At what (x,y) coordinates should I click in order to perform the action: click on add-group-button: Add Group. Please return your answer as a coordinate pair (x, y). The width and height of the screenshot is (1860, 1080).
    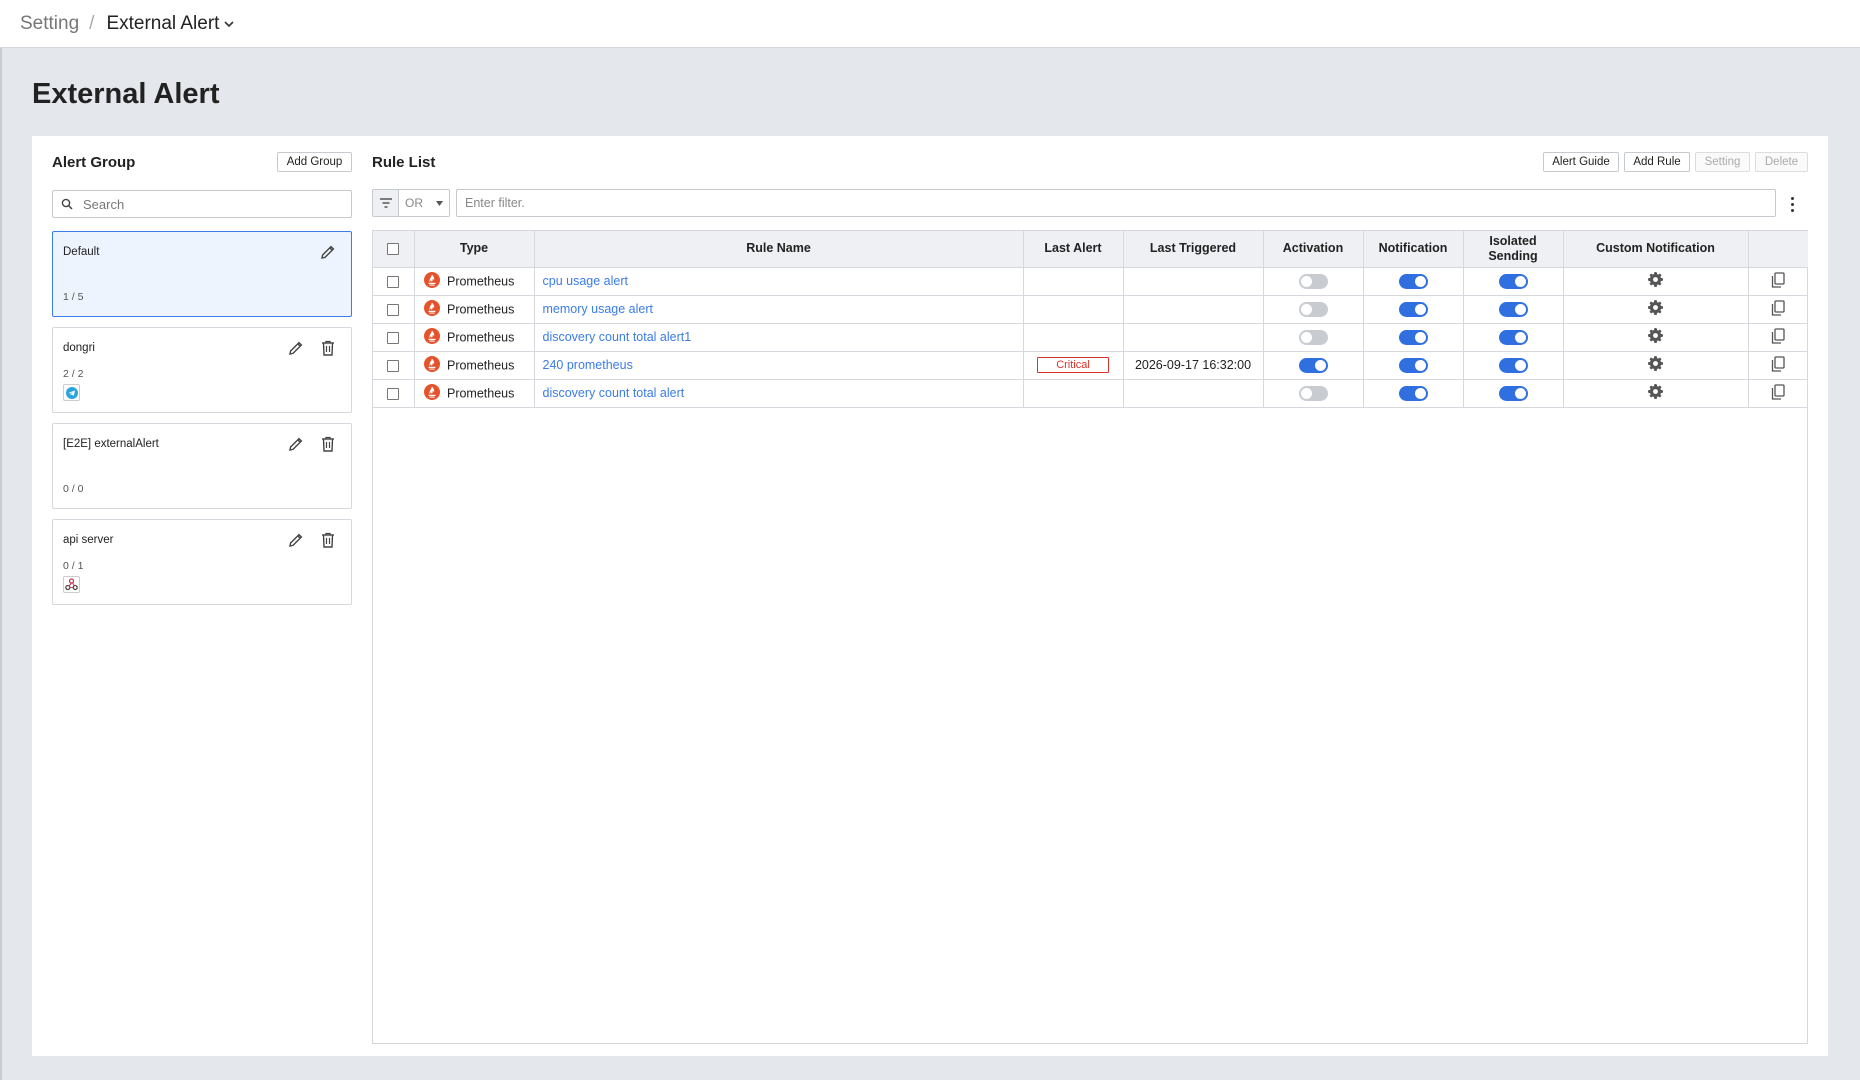
    Looking at the image, I should click on (314, 162).